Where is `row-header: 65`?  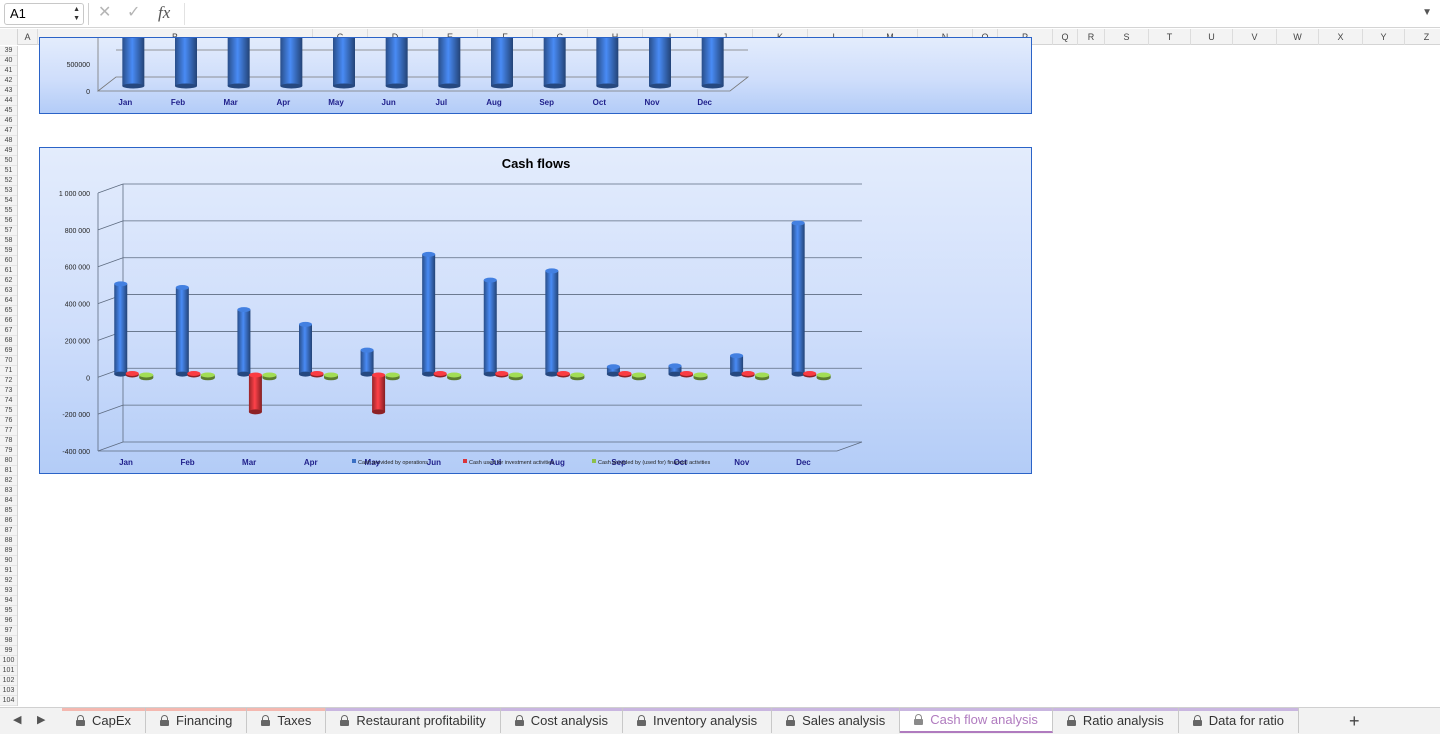
row-header: 65 is located at coordinates (8, 311).